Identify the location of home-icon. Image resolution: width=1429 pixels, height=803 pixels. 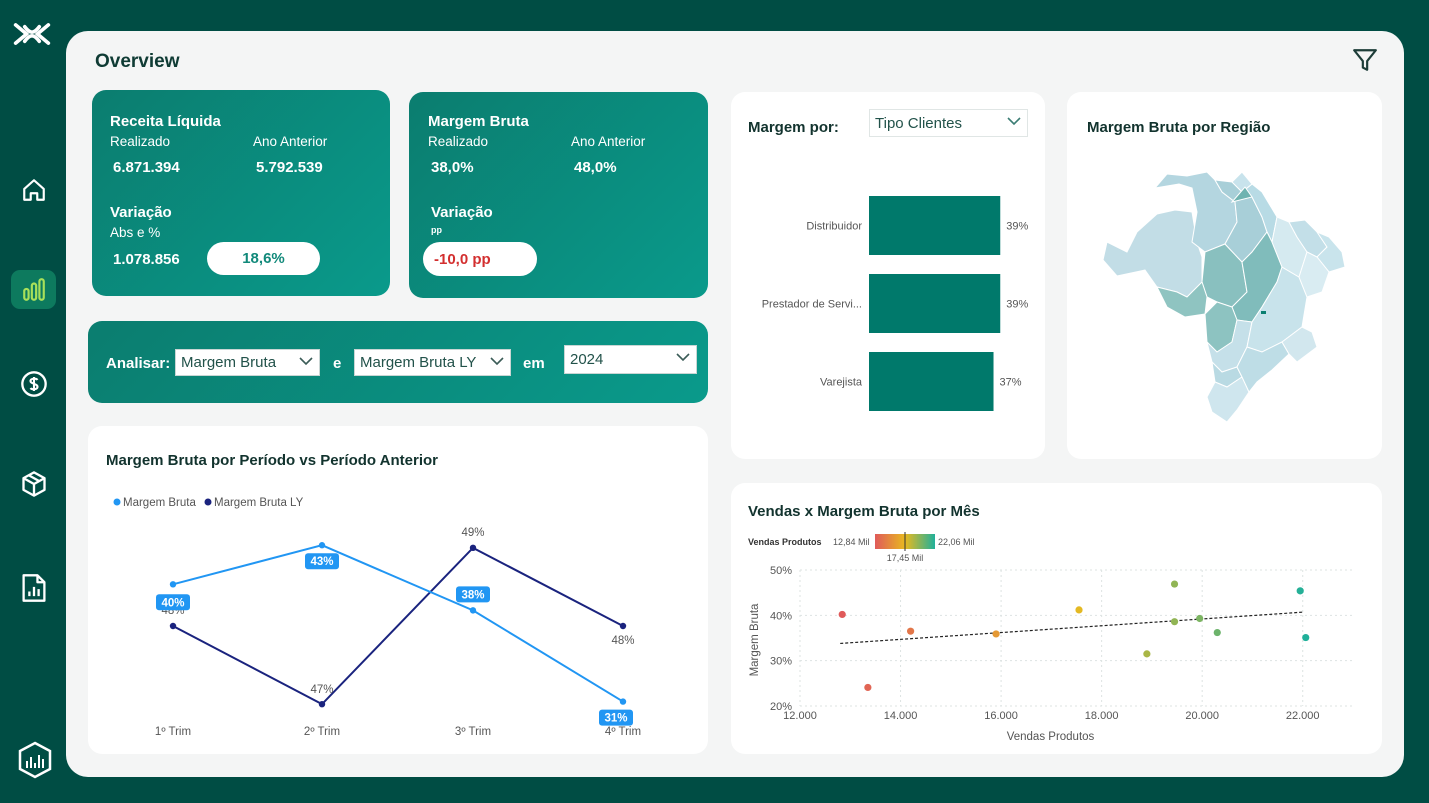
(34, 190).